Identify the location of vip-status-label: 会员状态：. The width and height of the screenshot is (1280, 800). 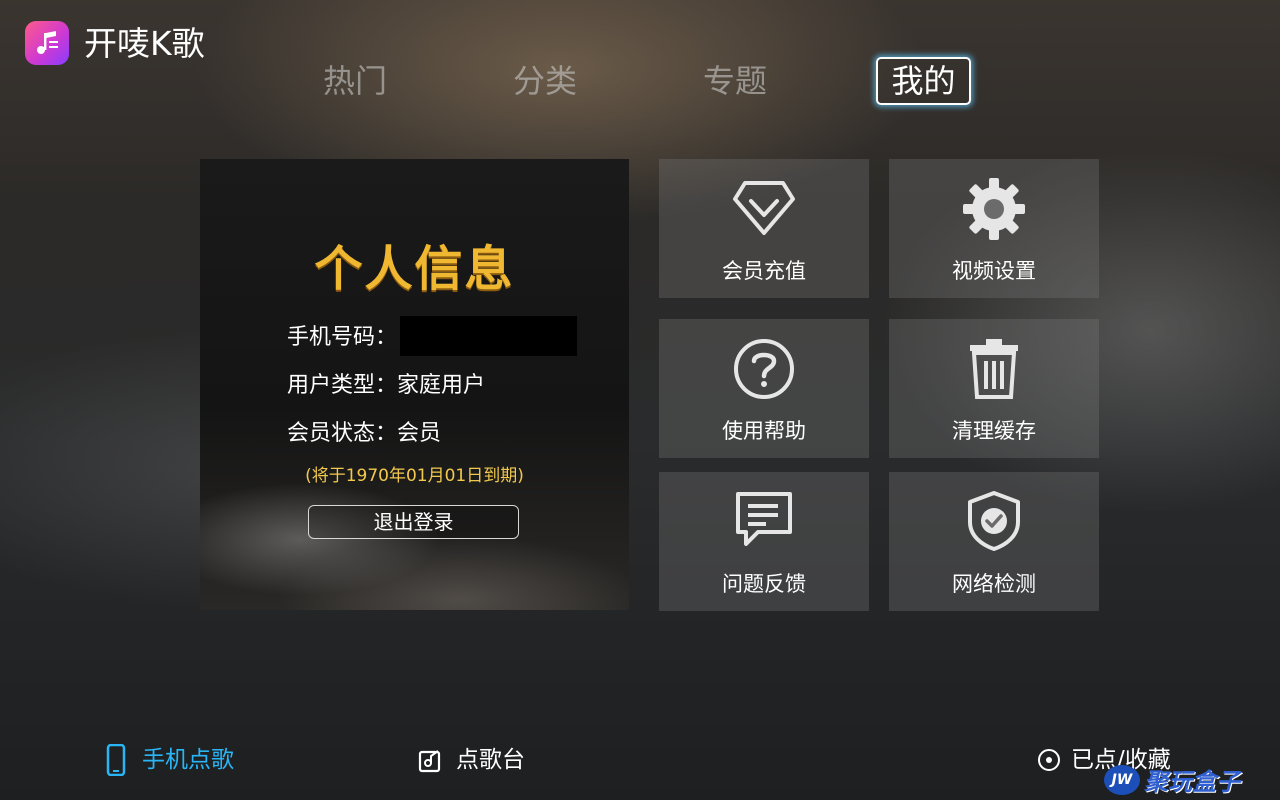
(342, 433).